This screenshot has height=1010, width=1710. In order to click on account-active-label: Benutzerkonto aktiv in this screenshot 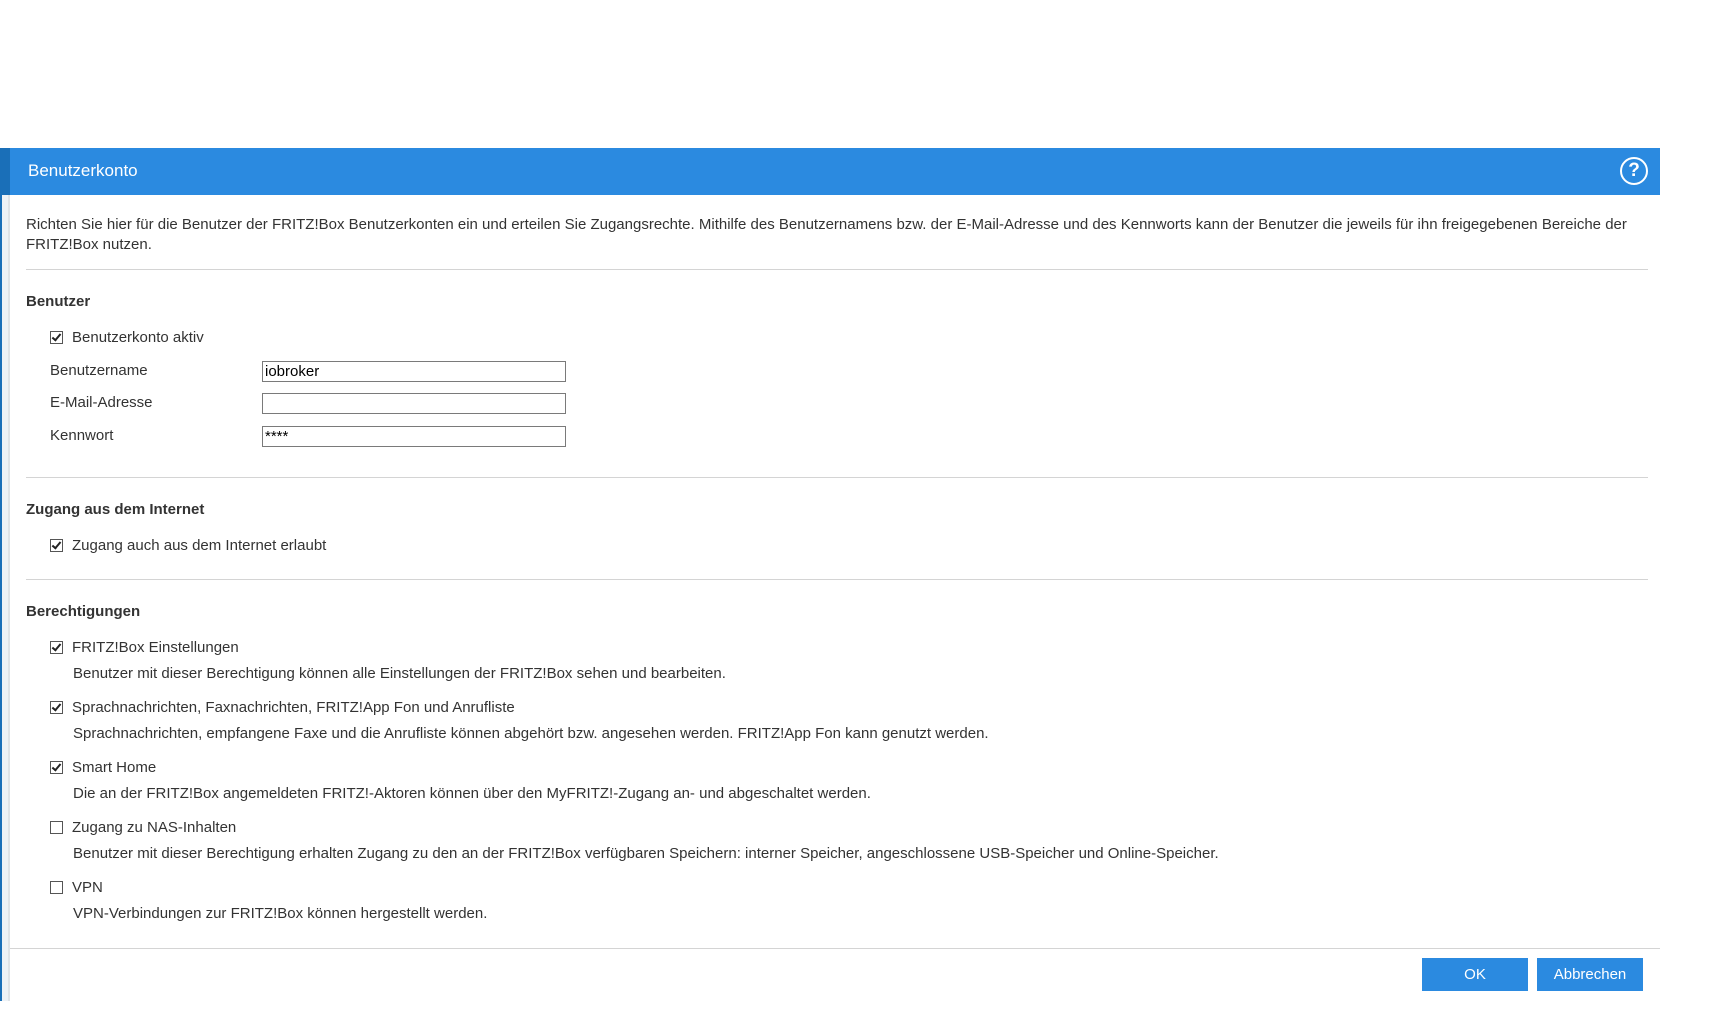, I will do `click(138, 337)`.